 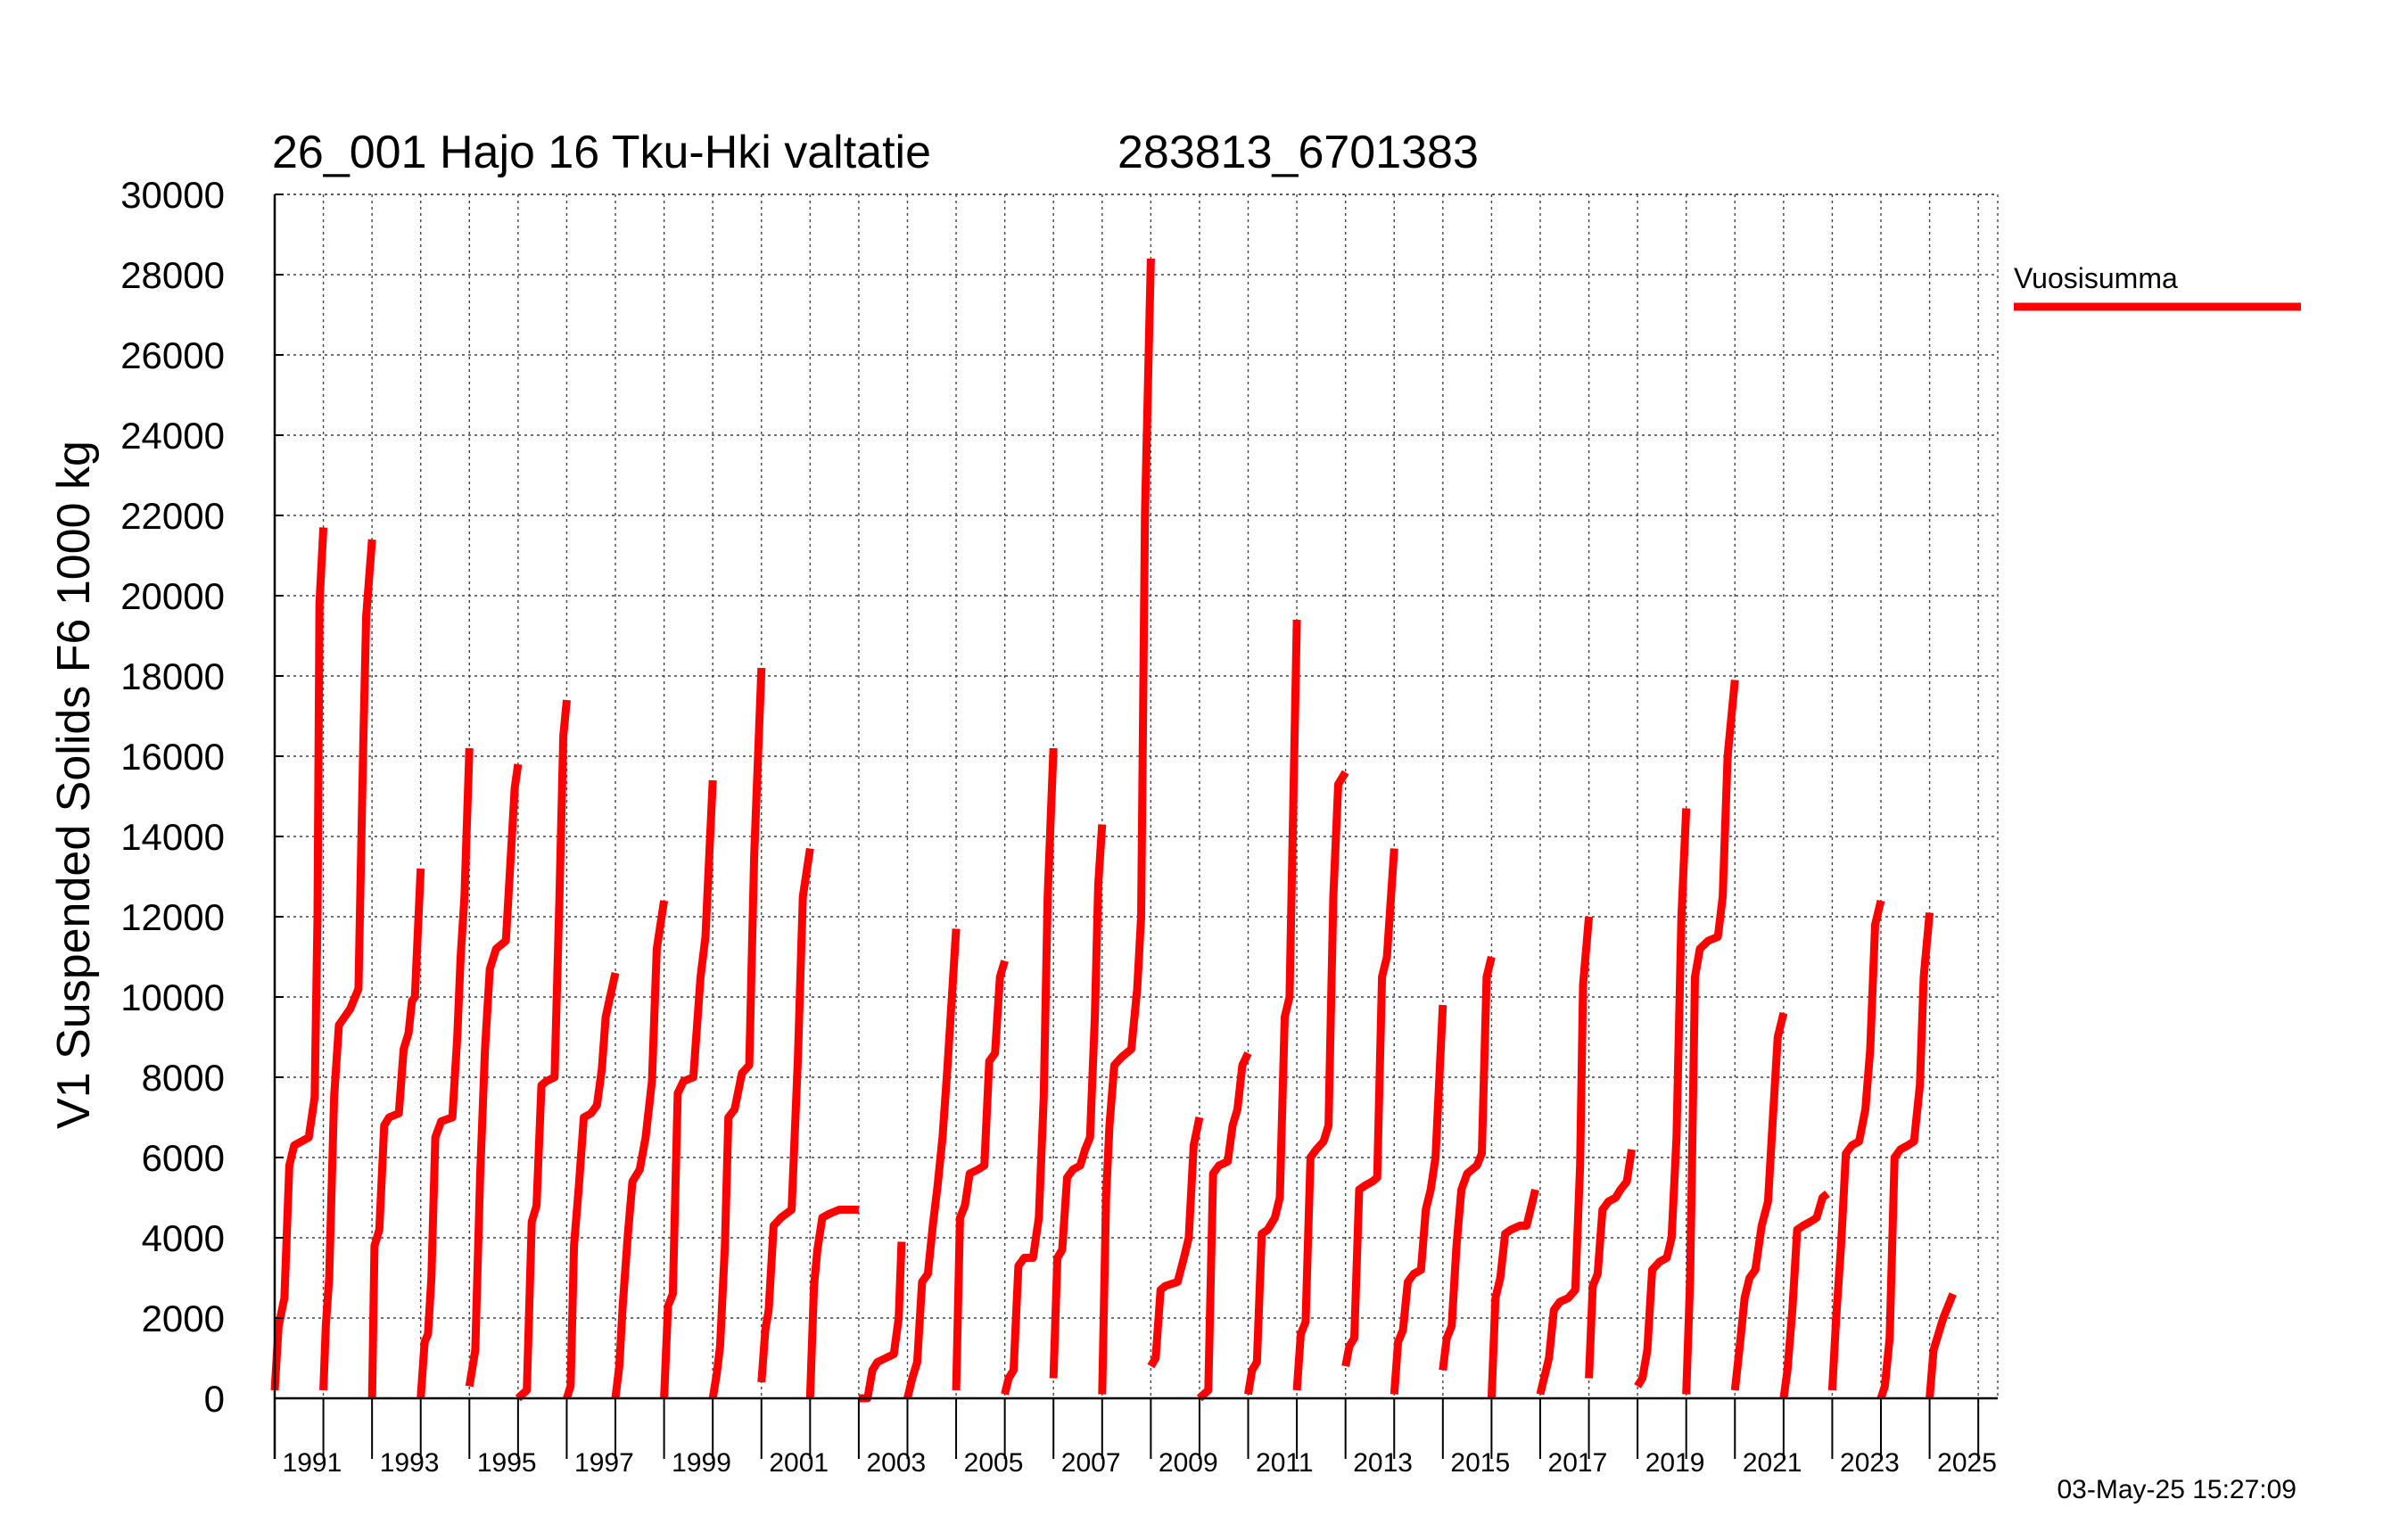 I want to click on x-tick-label: 2001, so click(x=799, y=1463).